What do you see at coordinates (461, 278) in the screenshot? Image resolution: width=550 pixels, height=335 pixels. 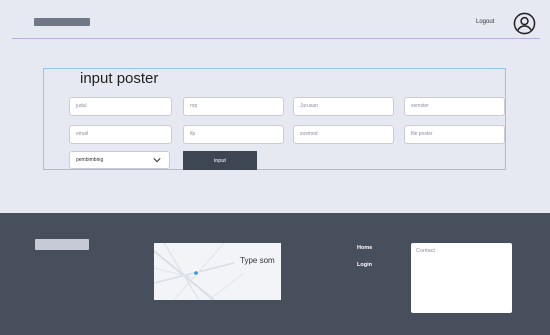 I see `contact-textarea: Contact` at bounding box center [461, 278].